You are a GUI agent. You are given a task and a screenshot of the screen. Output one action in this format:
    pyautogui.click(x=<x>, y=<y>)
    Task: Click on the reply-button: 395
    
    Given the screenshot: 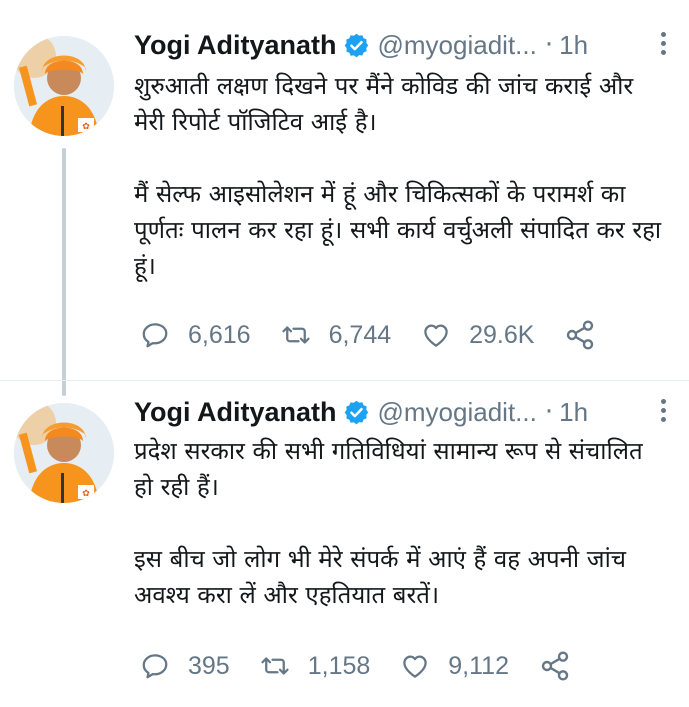 What is the action you would take?
    pyautogui.click(x=185, y=666)
    